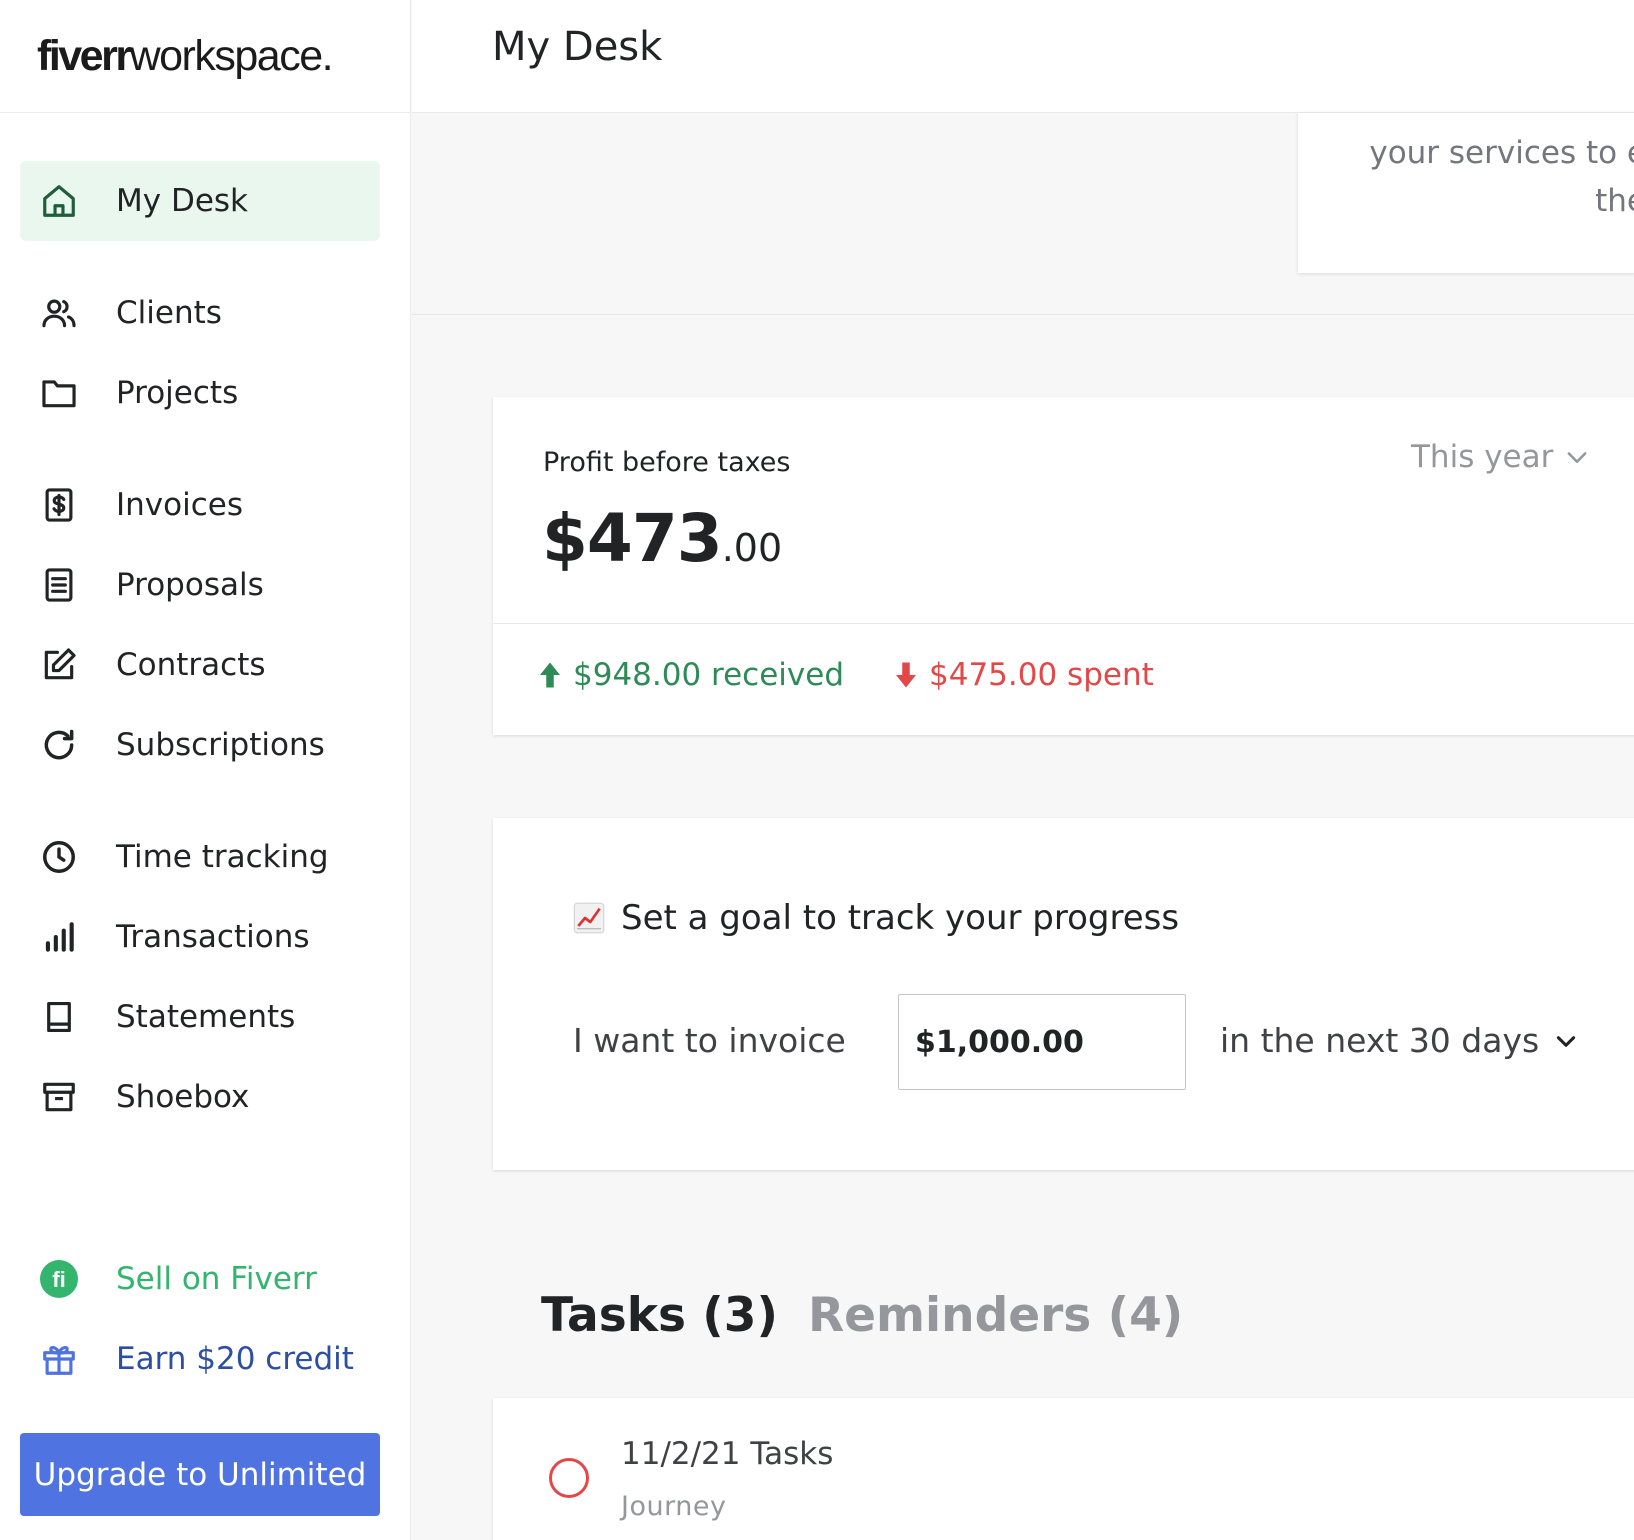  Describe the element at coordinates (185, 56) in the screenshot. I see `fiverr-workspace-logo: fiverrworkspace.` at that location.